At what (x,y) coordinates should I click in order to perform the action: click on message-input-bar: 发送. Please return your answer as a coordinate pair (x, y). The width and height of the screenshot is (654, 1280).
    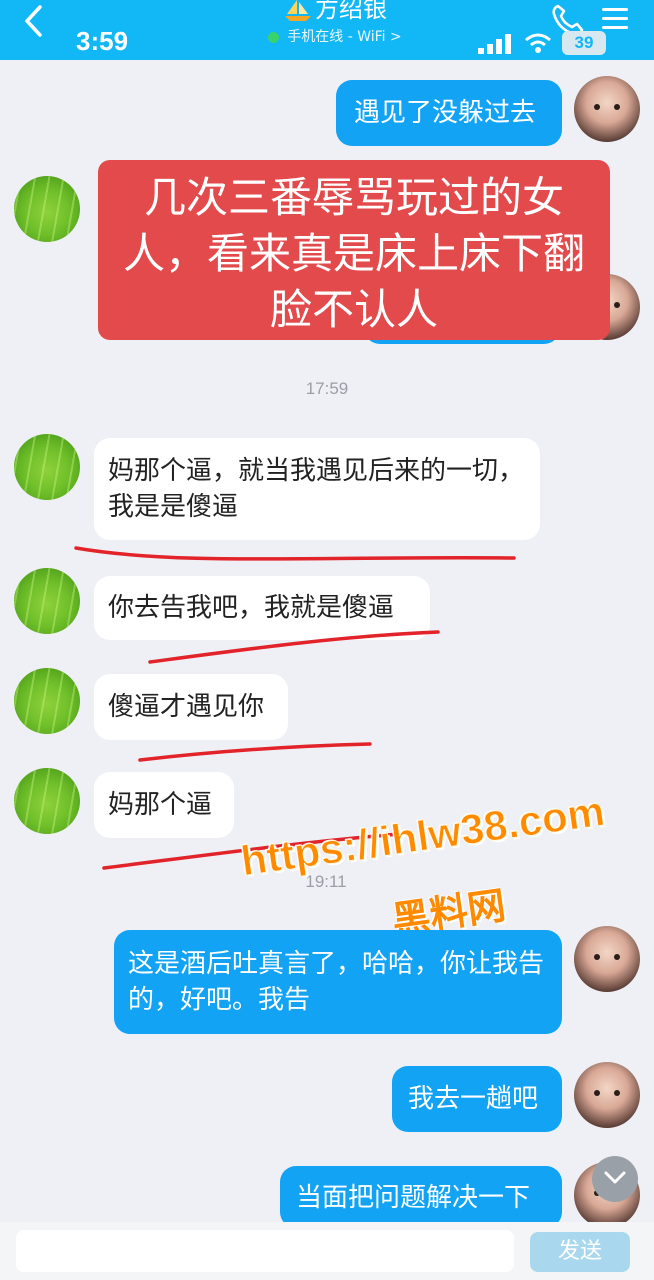
    Looking at the image, I should click on (327, 1251).